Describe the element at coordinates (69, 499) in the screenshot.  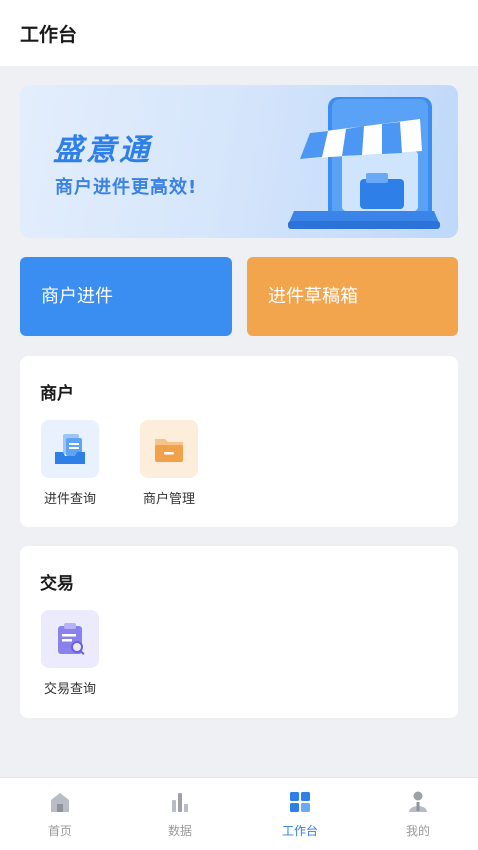
I see `tile-label: 进件查询` at that location.